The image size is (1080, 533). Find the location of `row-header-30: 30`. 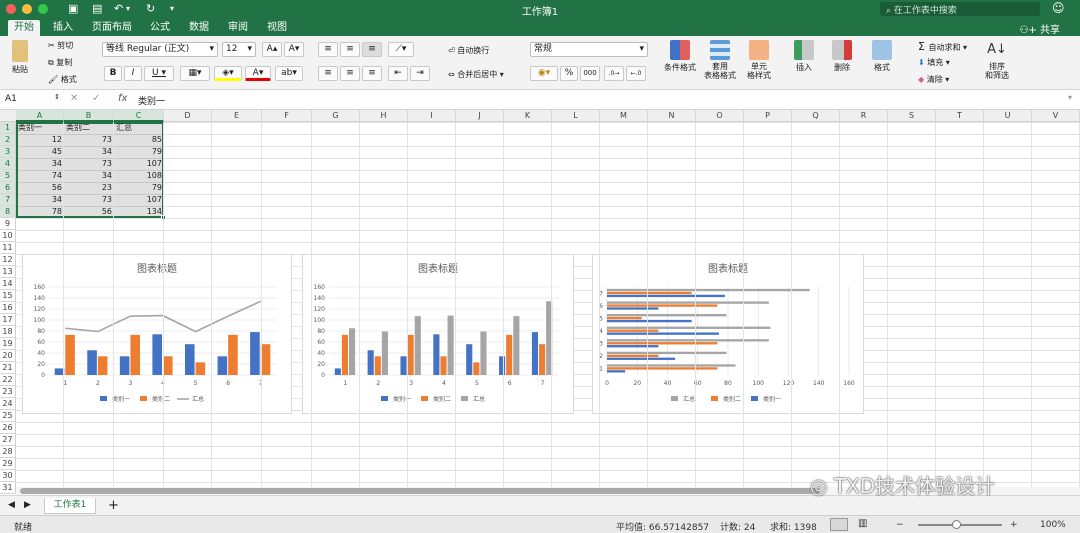

row-header-30: 30 is located at coordinates (8, 476).